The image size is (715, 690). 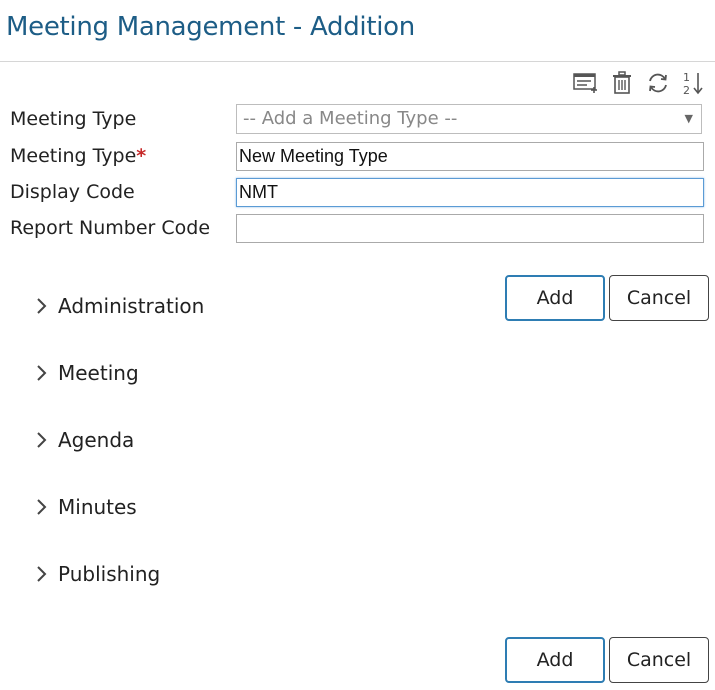 What do you see at coordinates (73, 156) in the screenshot?
I see `meeting-type-label-text: Meeting Type` at bounding box center [73, 156].